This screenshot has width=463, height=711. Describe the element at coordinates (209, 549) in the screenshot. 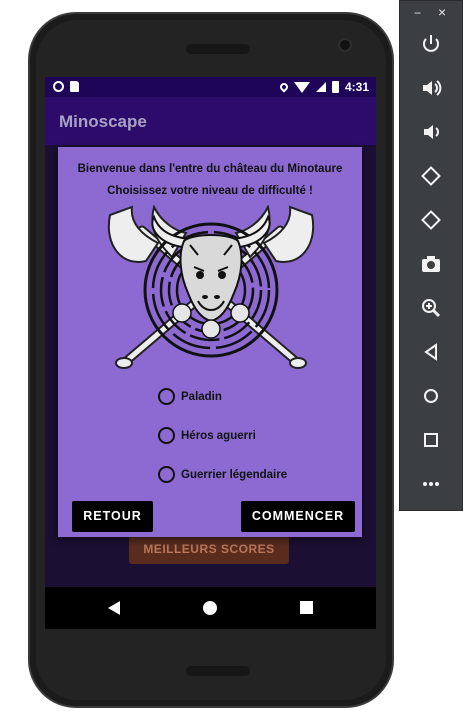

I see `high-scores-button: MEILLEURS SCORES` at that location.